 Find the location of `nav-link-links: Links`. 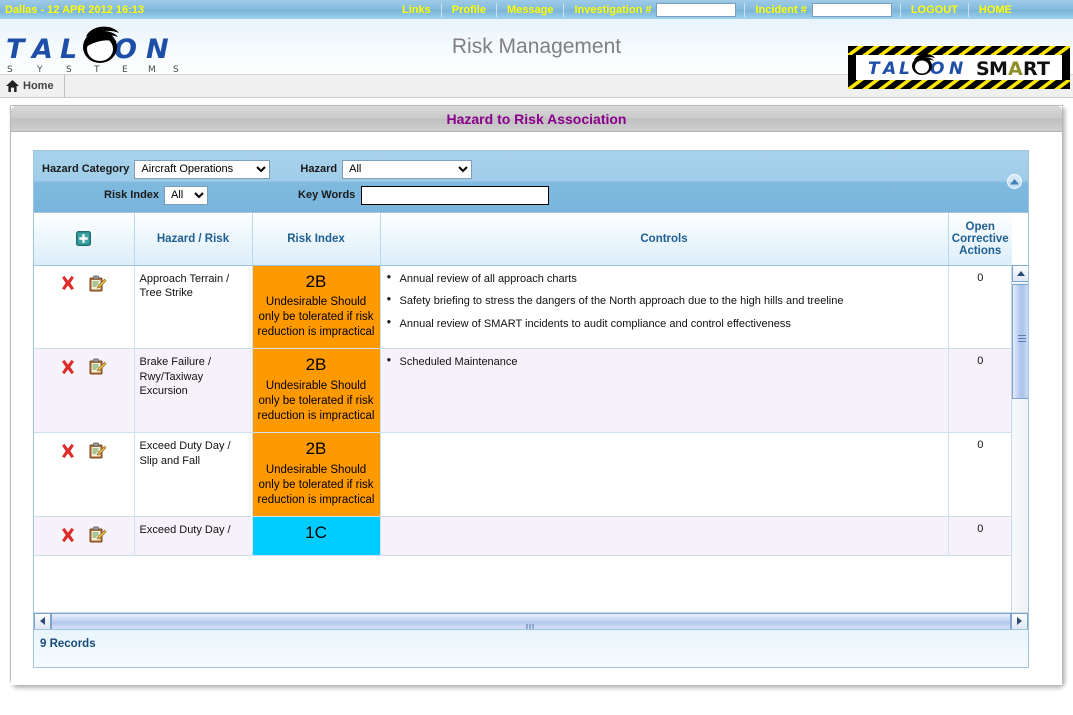

nav-link-links: Links is located at coordinates (416, 10).